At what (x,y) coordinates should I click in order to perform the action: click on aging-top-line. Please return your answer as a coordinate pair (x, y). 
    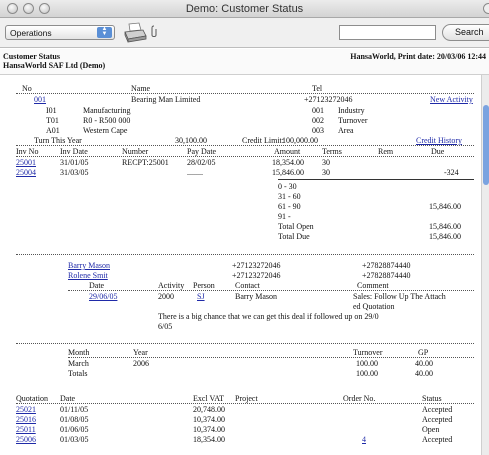
    Looking at the image, I should click on (376, 179).